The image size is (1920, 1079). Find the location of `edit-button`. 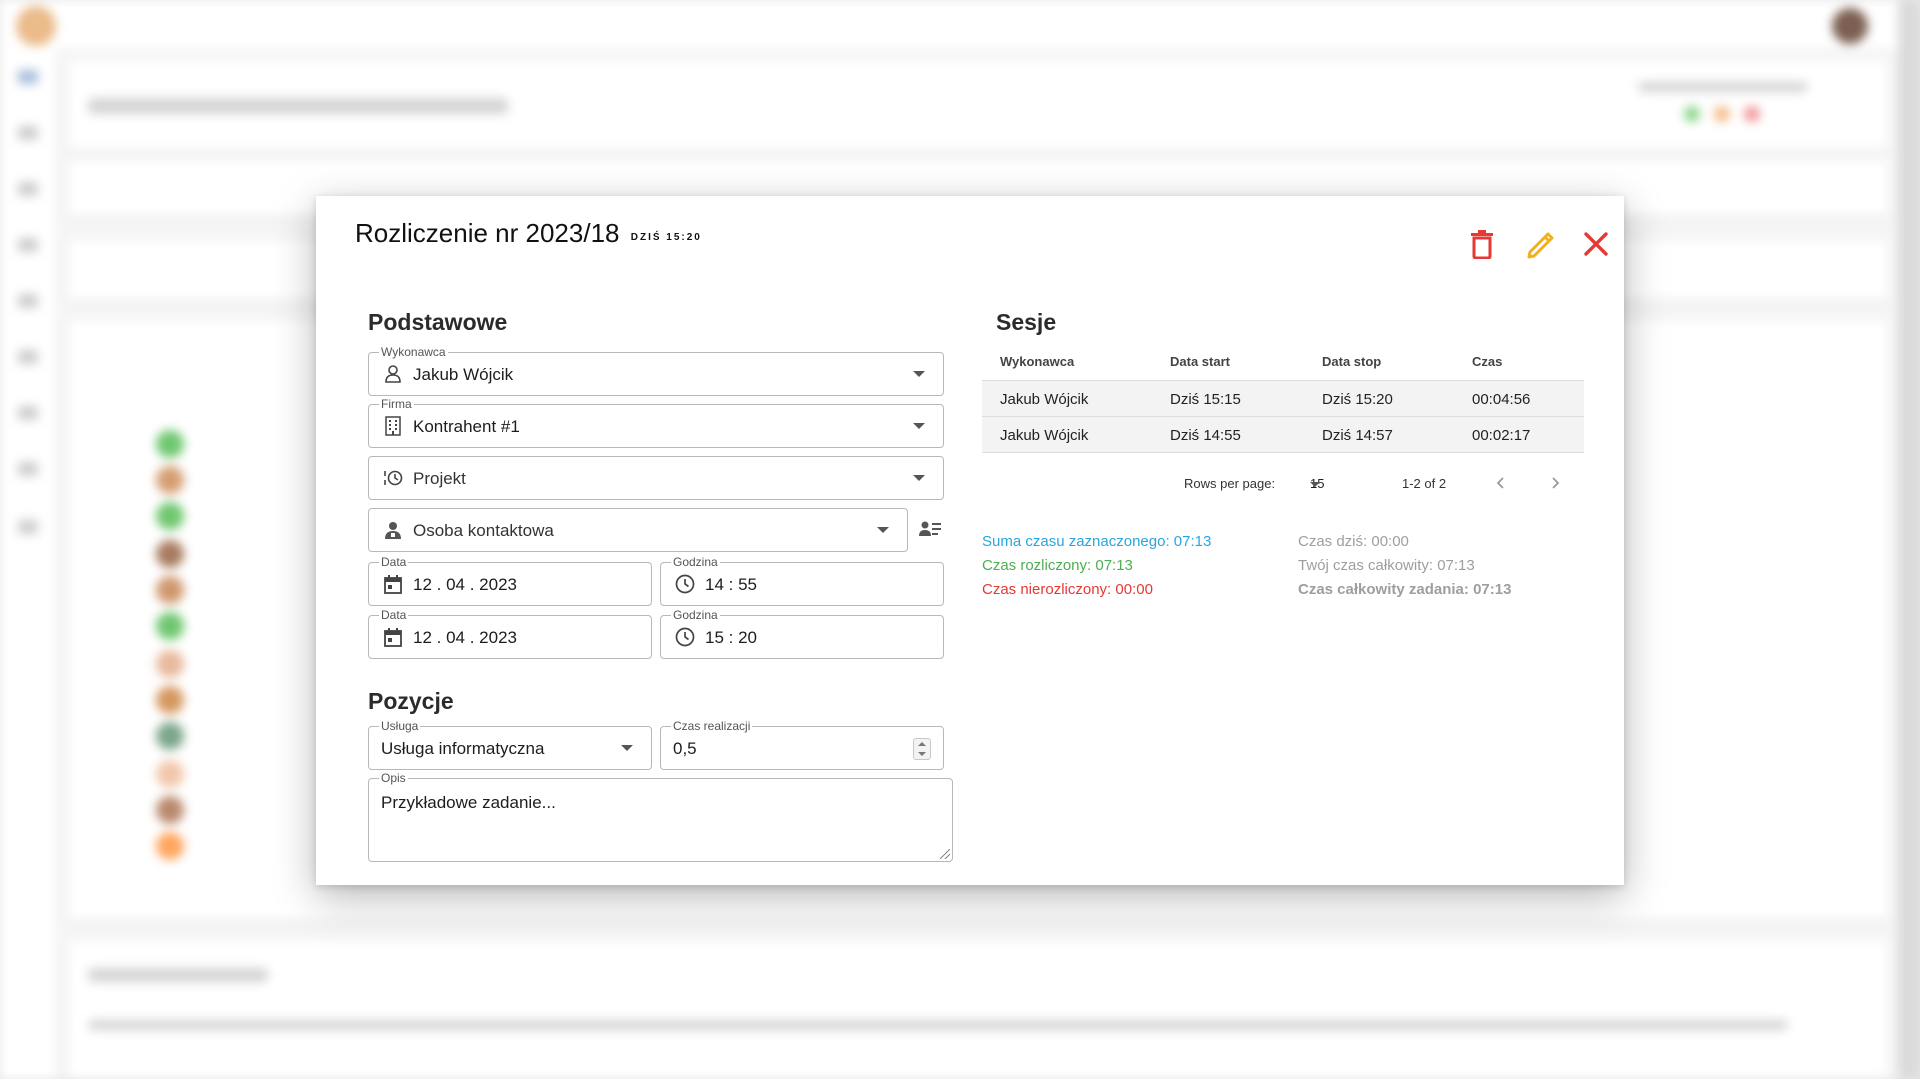

edit-button is located at coordinates (1542, 244).